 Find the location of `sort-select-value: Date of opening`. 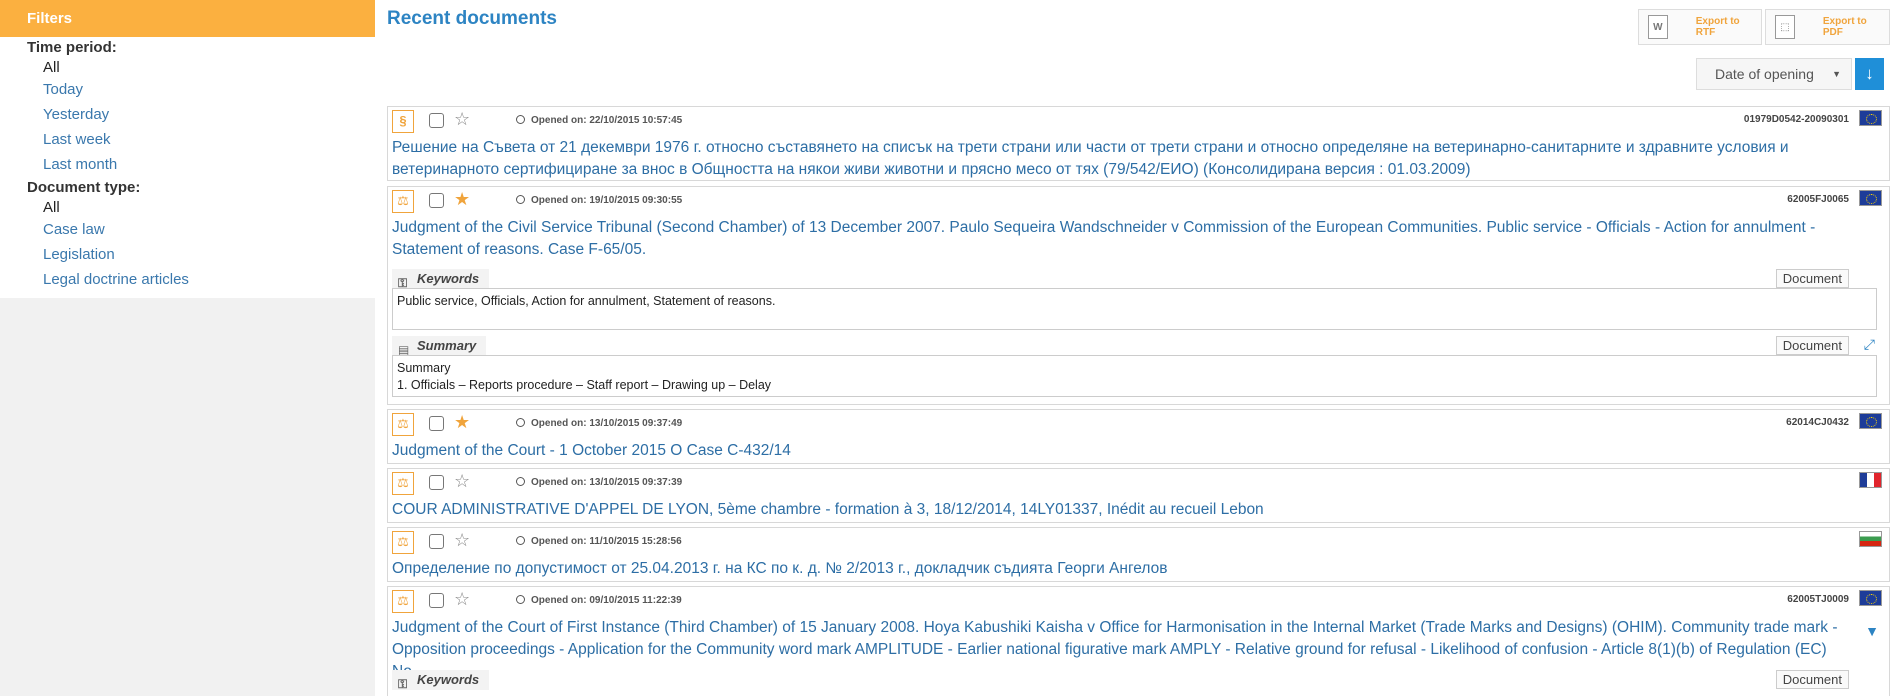

sort-select-value: Date of opening is located at coordinates (1764, 74).